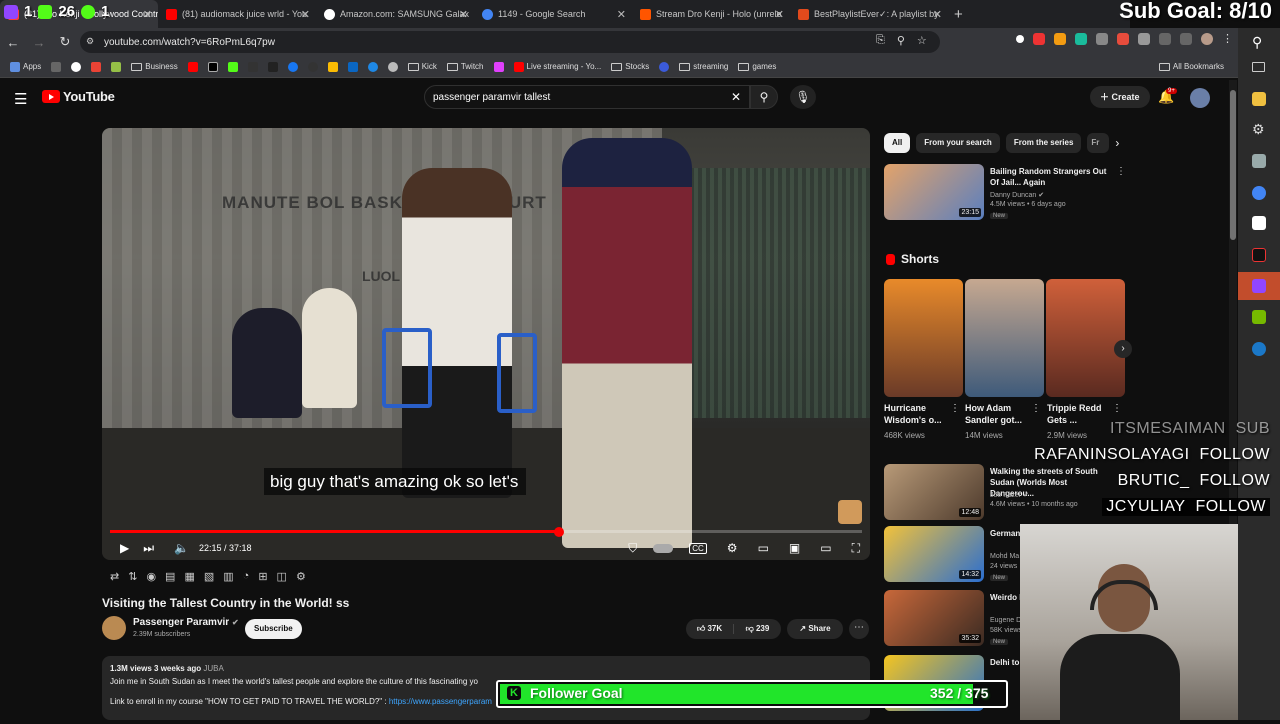 Image resolution: width=1280 pixels, height=724 pixels. I want to click on install-app-icon: ⎘, so click(880, 40).